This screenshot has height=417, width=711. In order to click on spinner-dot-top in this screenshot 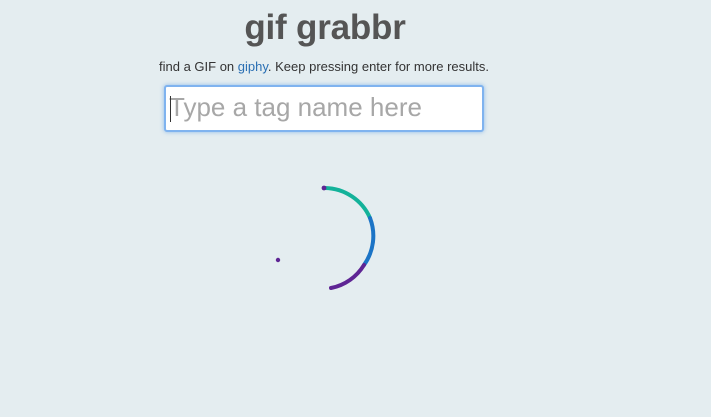, I will do `click(324, 188)`.